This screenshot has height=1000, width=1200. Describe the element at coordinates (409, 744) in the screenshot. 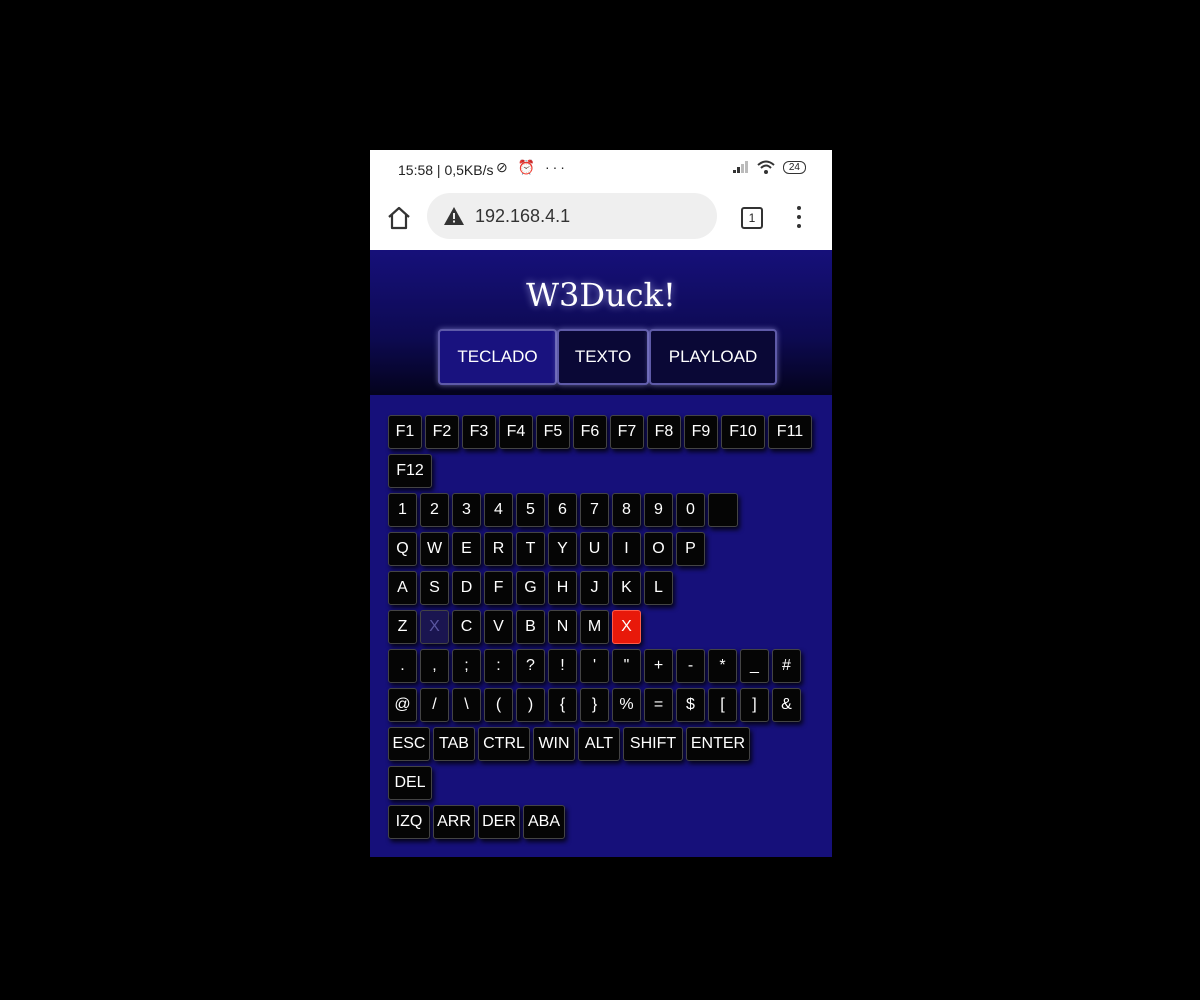

I see `key-esc: ESC` at that location.